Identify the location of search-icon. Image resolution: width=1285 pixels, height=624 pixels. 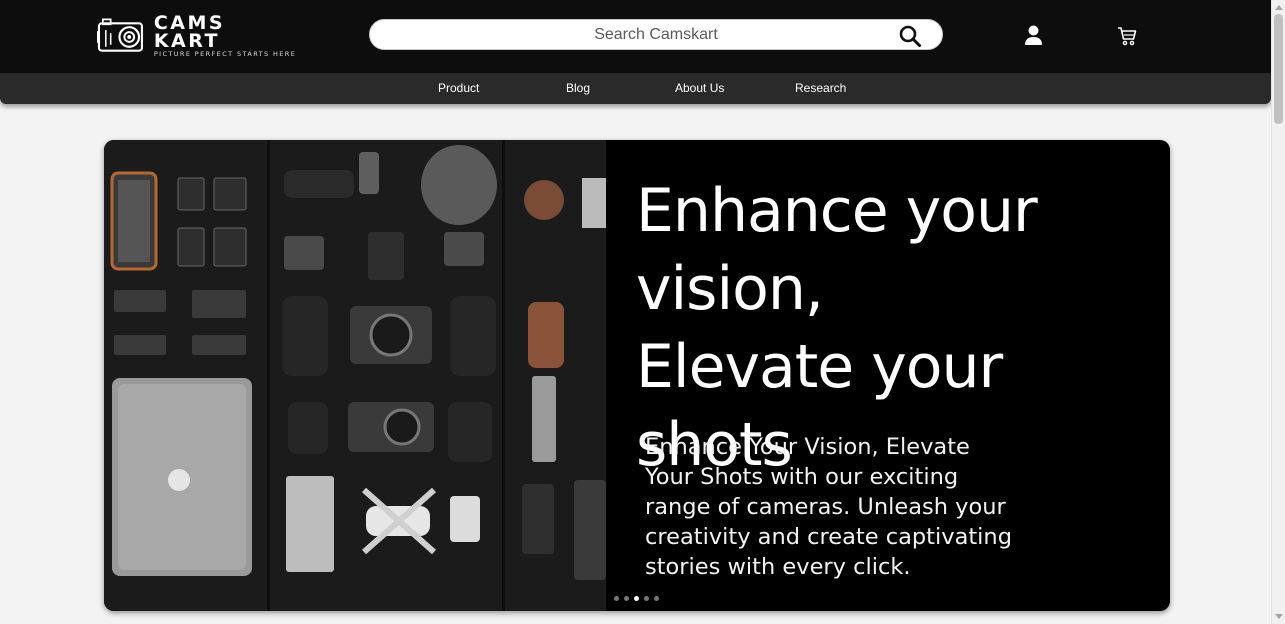
(910, 36).